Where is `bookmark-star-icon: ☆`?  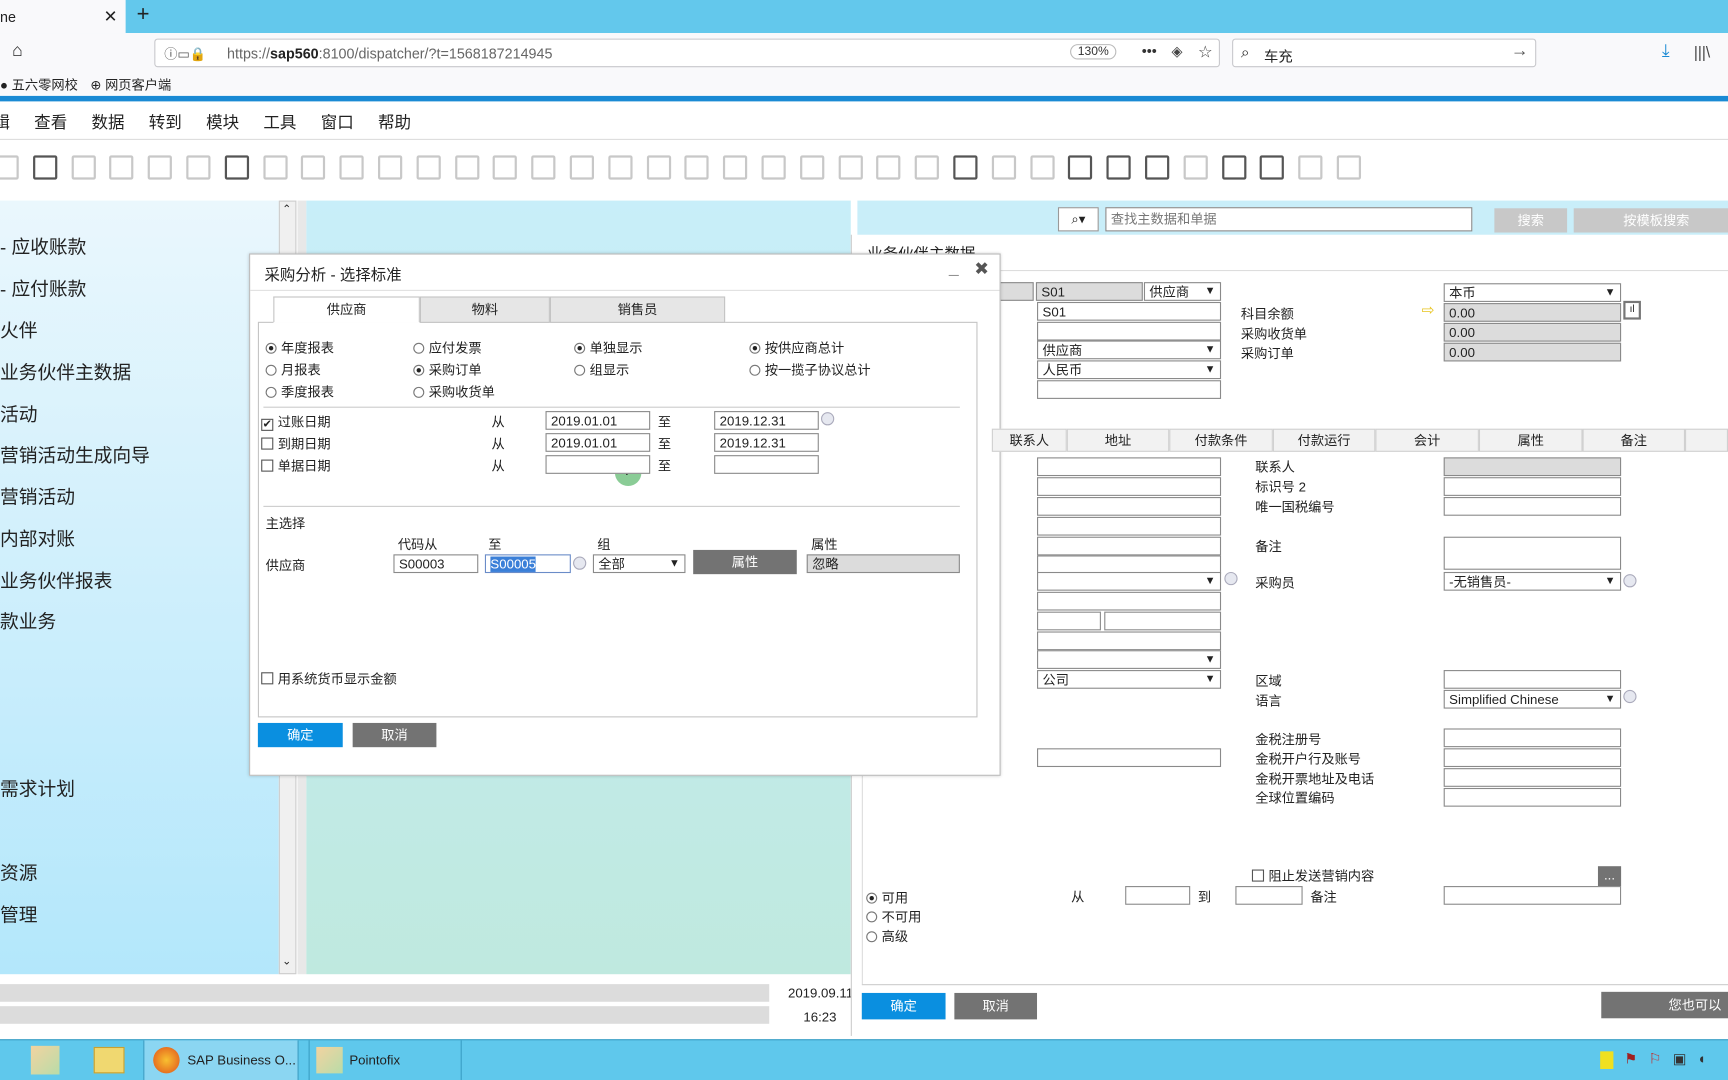 bookmark-star-icon: ☆ is located at coordinates (1205, 52).